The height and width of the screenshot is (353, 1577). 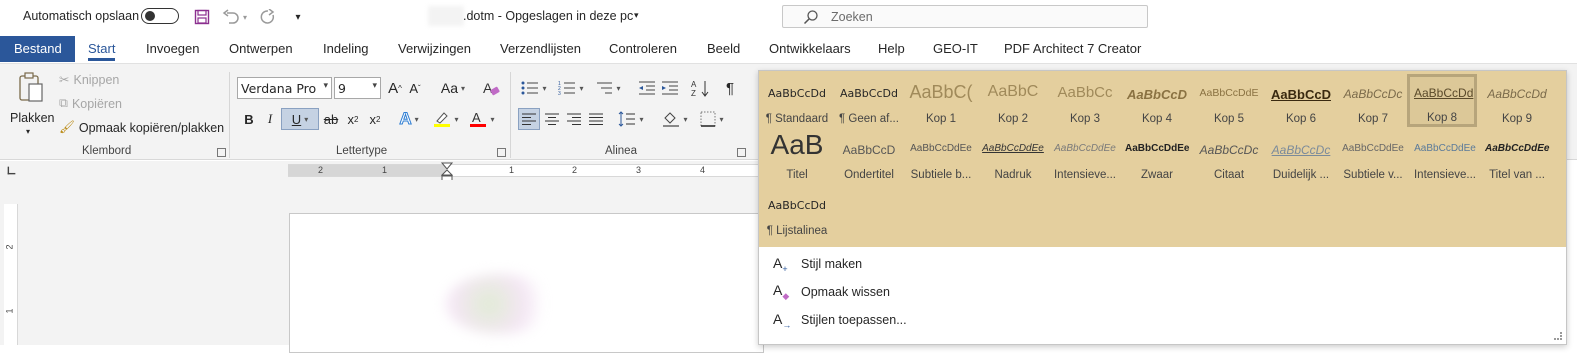 I want to click on tab-beeld: Beeld, so click(x=723, y=49).